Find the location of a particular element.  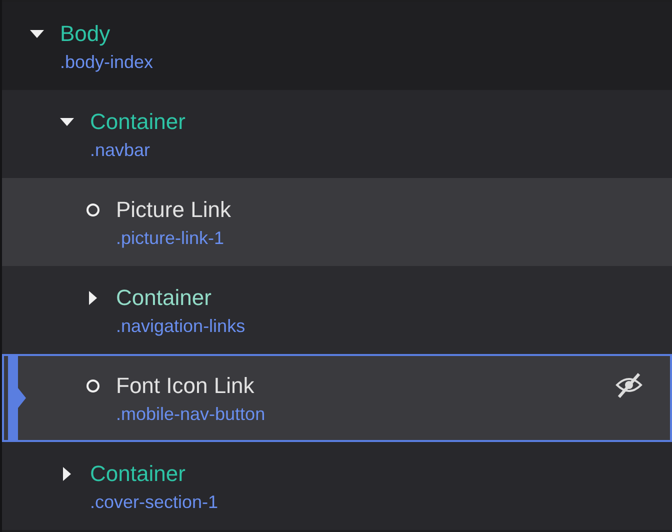

class-name: .body-index is located at coordinates (107, 62).